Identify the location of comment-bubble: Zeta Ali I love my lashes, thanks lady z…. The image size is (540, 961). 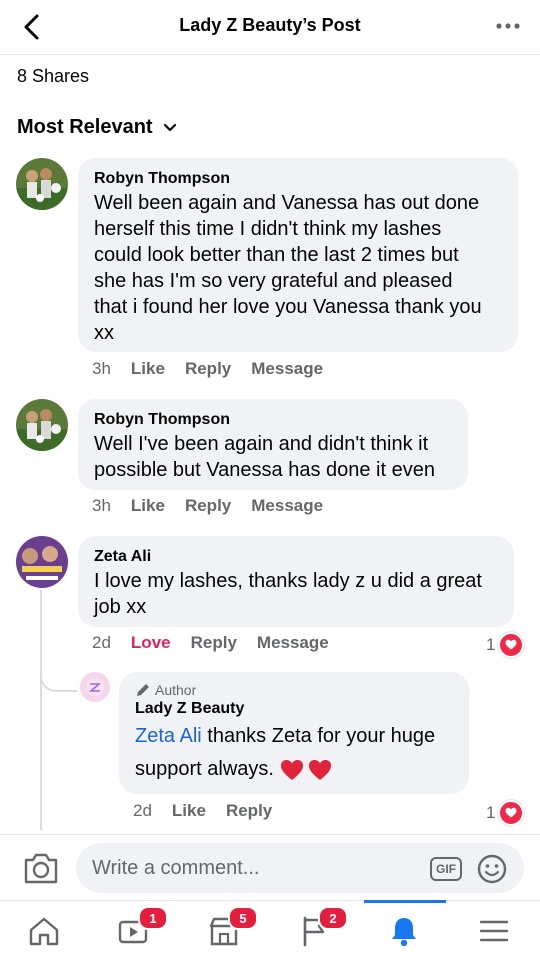
(296, 581).